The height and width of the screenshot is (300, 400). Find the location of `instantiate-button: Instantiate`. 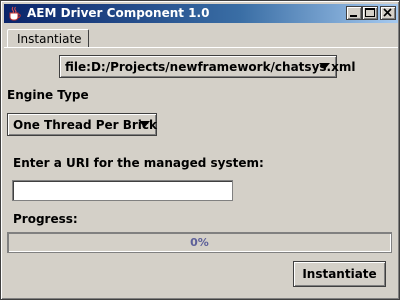

instantiate-button: Instantiate is located at coordinates (339, 274).